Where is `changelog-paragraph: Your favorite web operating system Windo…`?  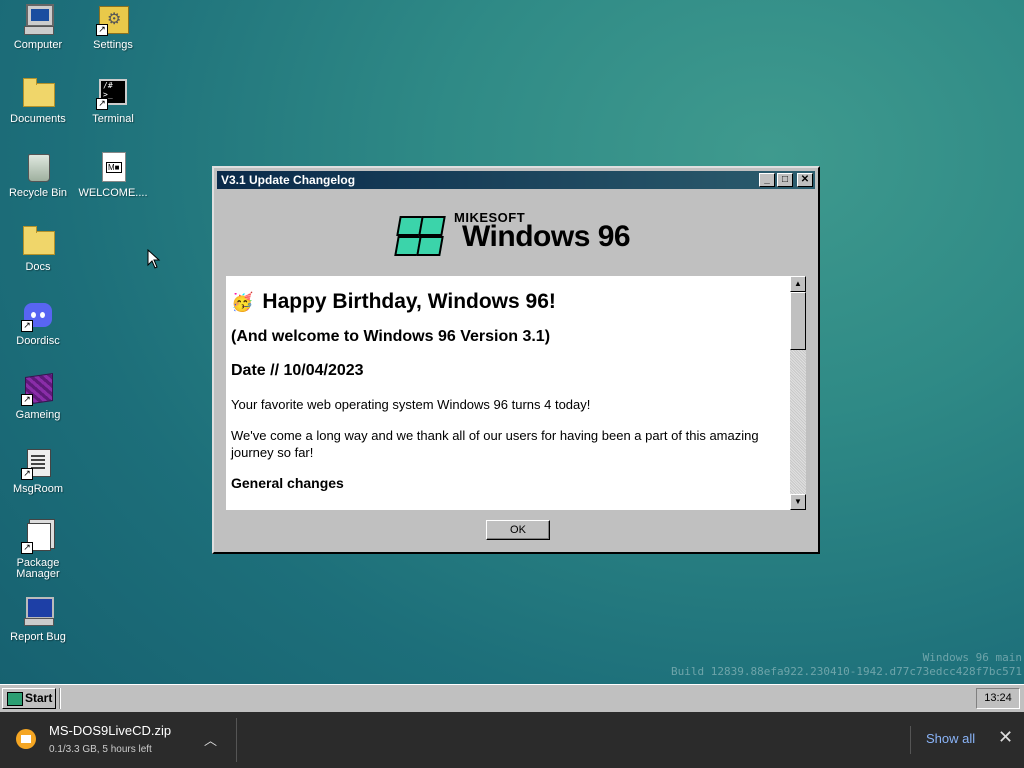
changelog-paragraph: Your favorite web operating system Windo… is located at coordinates (411, 404).